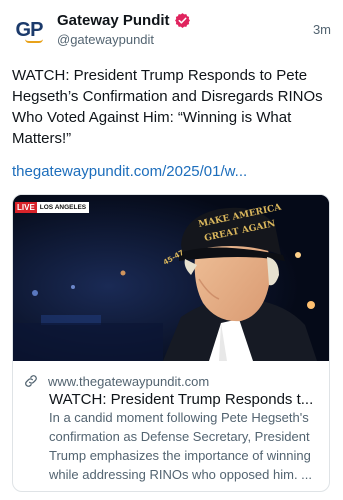  What do you see at coordinates (322, 29) in the screenshot?
I see `timestamp: 3m` at bounding box center [322, 29].